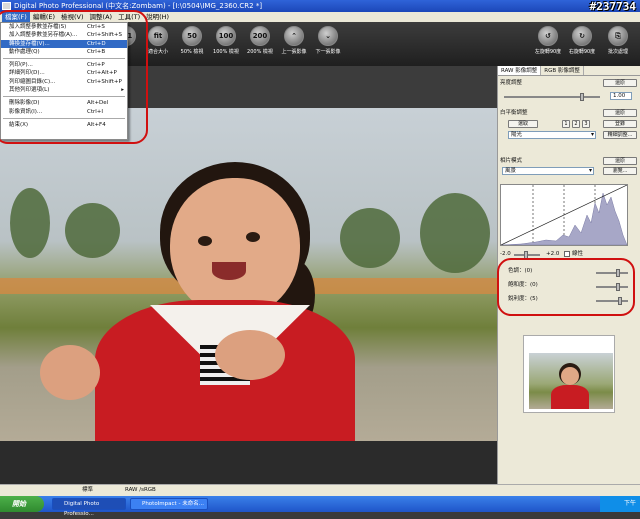 This screenshot has width=640, height=519. What do you see at coordinates (104, 35) in the screenshot?
I see `file-menu-item-shortcut: Ctrl+Shift+S` at bounding box center [104, 35].